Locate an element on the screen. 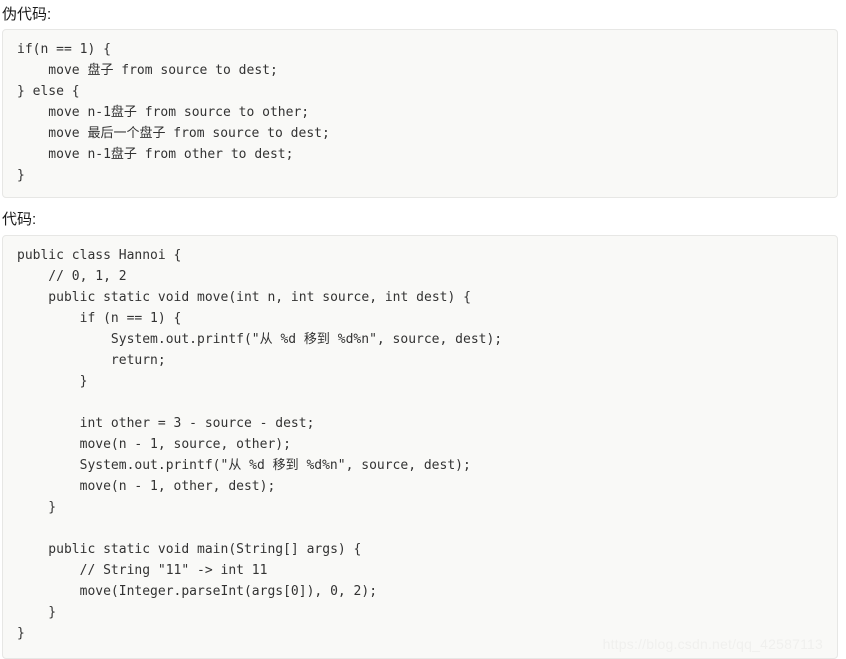 The width and height of the screenshot is (846, 659). code-line: } else { is located at coordinates (48, 91).